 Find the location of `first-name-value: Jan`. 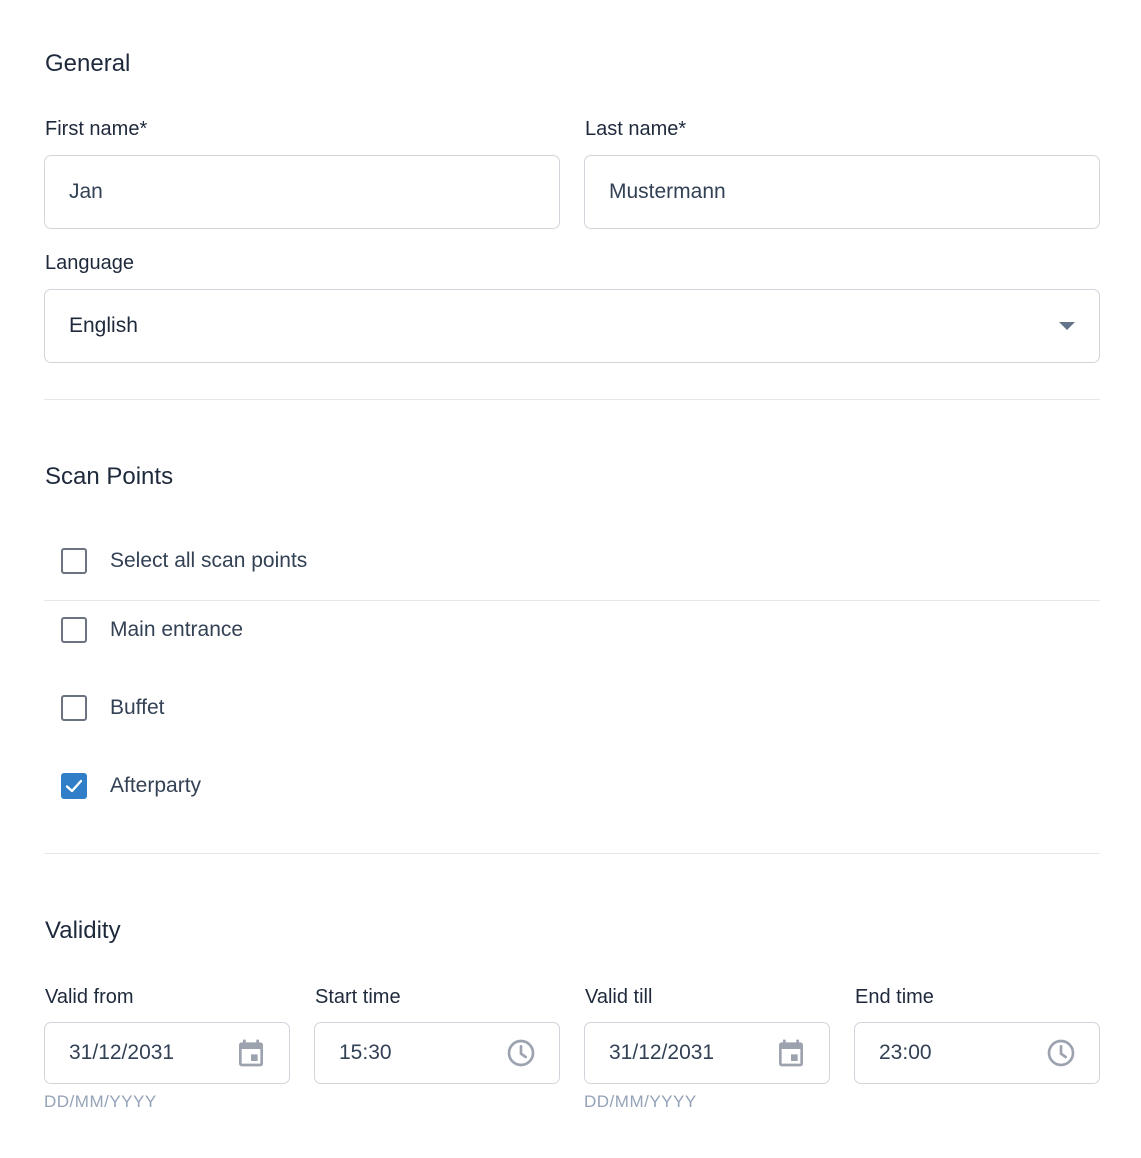

first-name-value: Jan is located at coordinates (86, 191).